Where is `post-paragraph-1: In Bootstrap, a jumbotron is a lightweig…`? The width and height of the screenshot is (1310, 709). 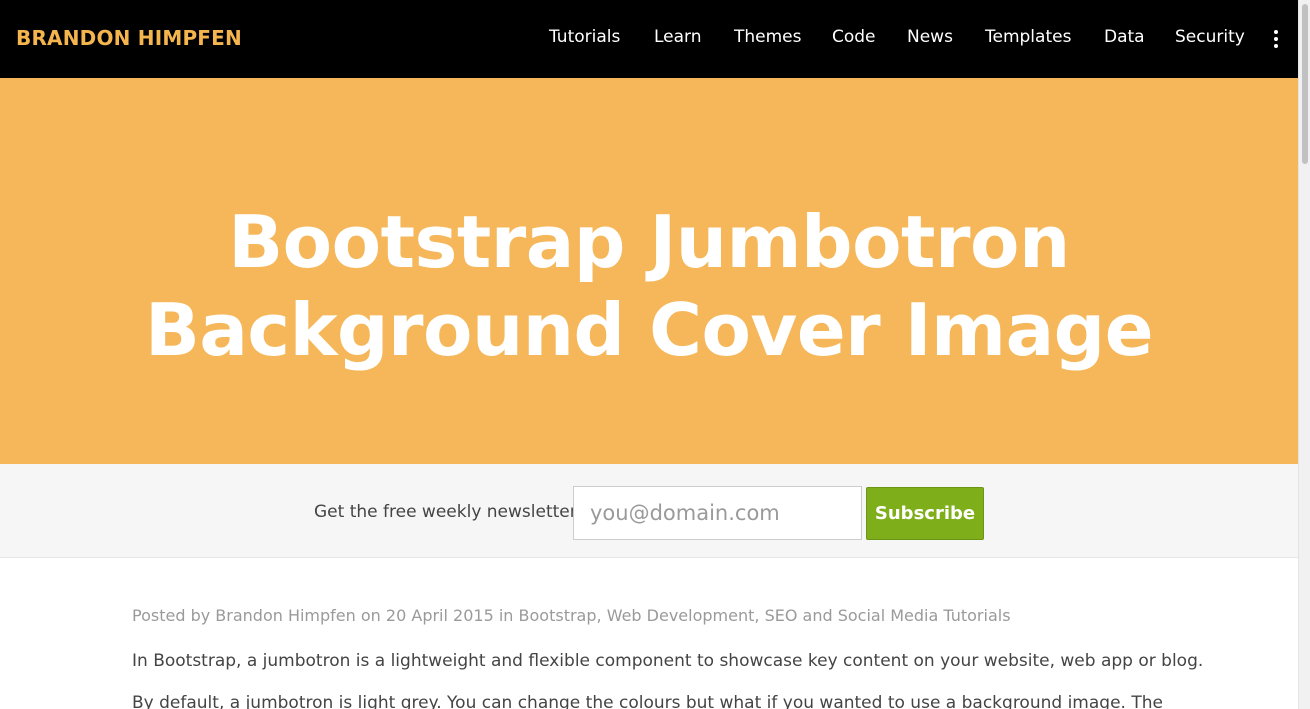
post-paragraph-1: In Bootstrap, a jumbotron is a lightweig… is located at coordinates (668, 661).